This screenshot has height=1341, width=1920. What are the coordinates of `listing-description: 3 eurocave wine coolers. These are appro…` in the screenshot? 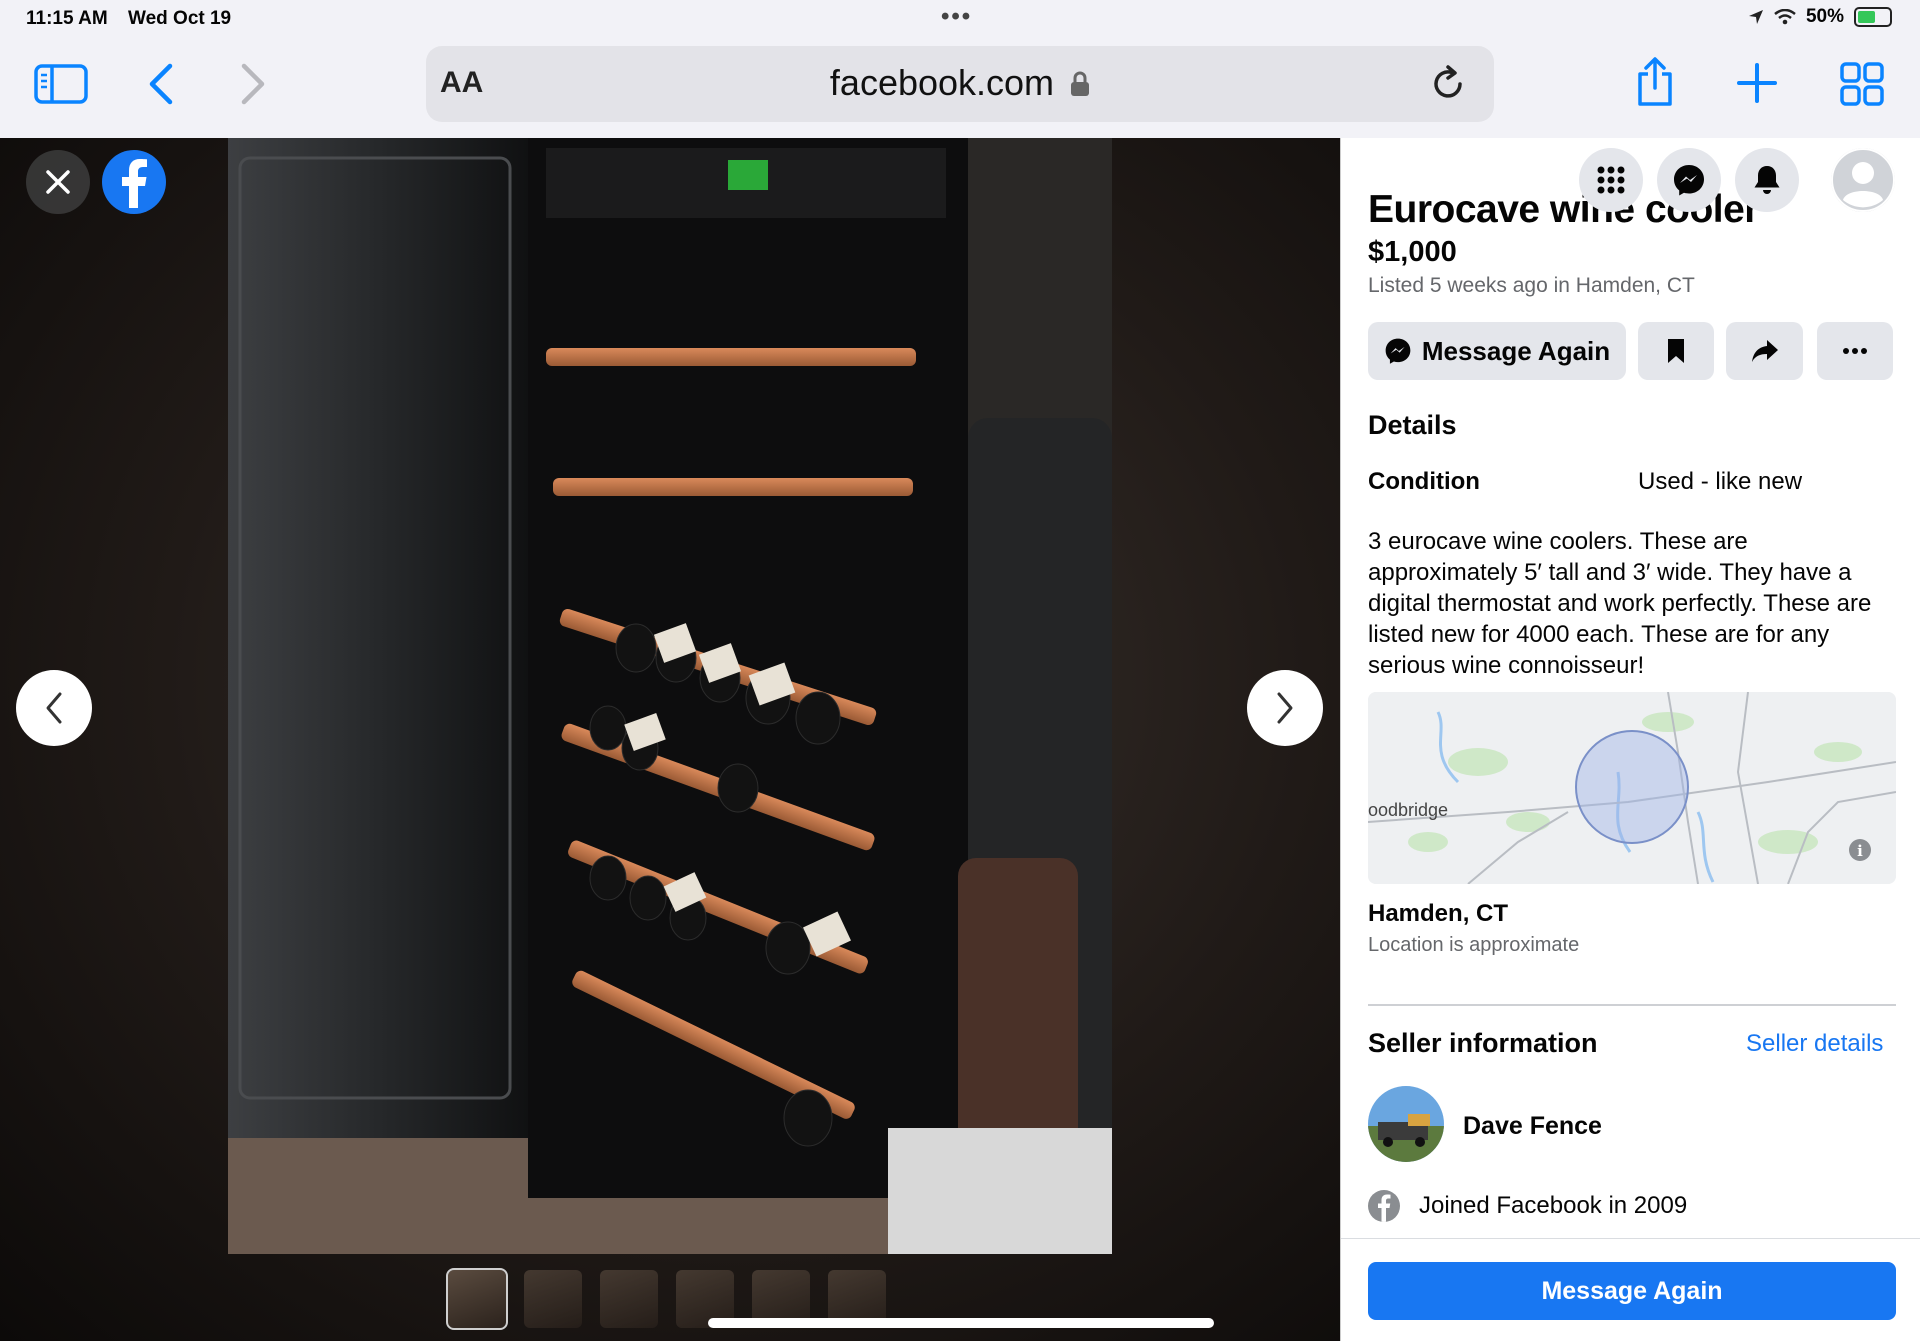 It's located at (1620, 603).